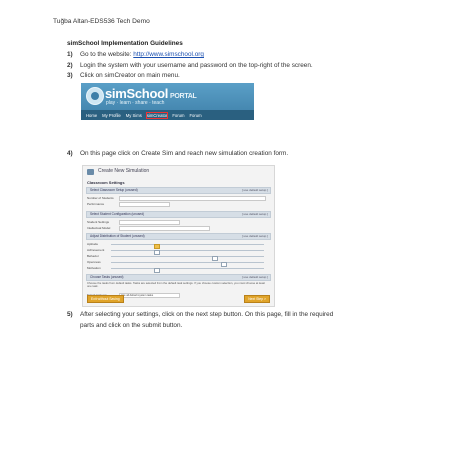  Describe the element at coordinates (178, 172) in the screenshot. I see `form-title-bar: Create New Simulation` at that location.